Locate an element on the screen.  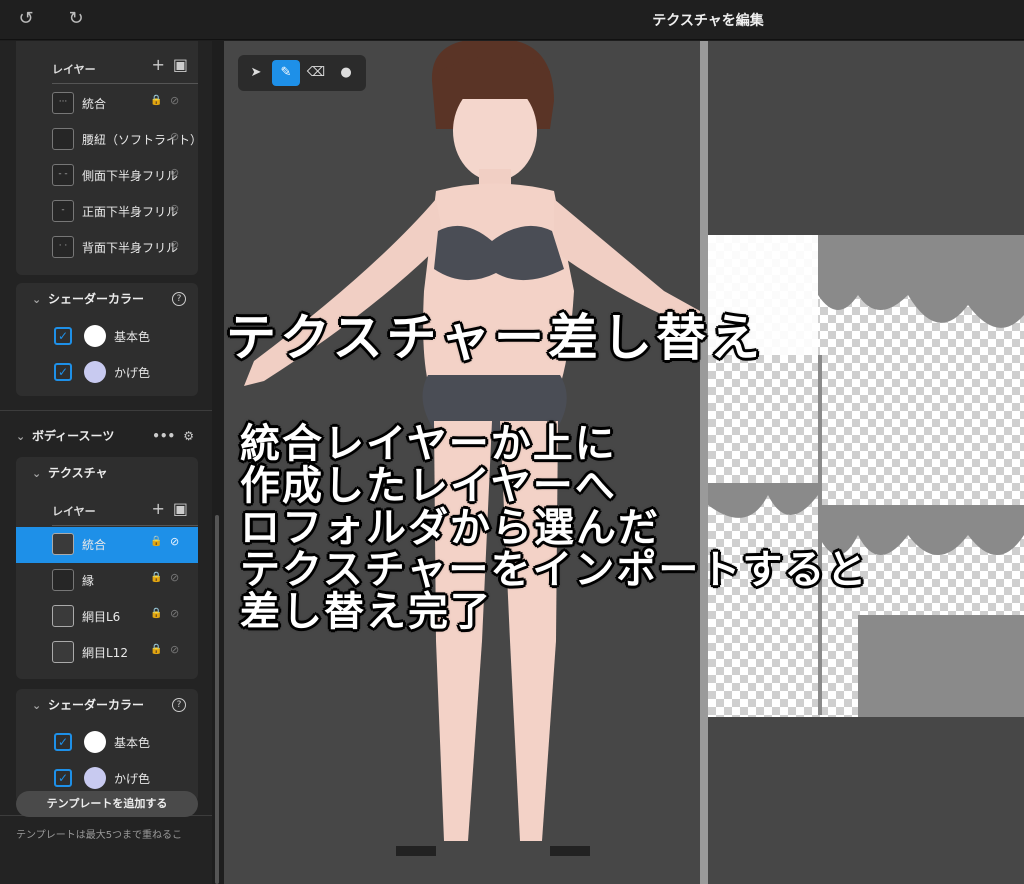
title-bar: ↺ ↻ テクスチャを編集 is located at coordinates (512, 20).